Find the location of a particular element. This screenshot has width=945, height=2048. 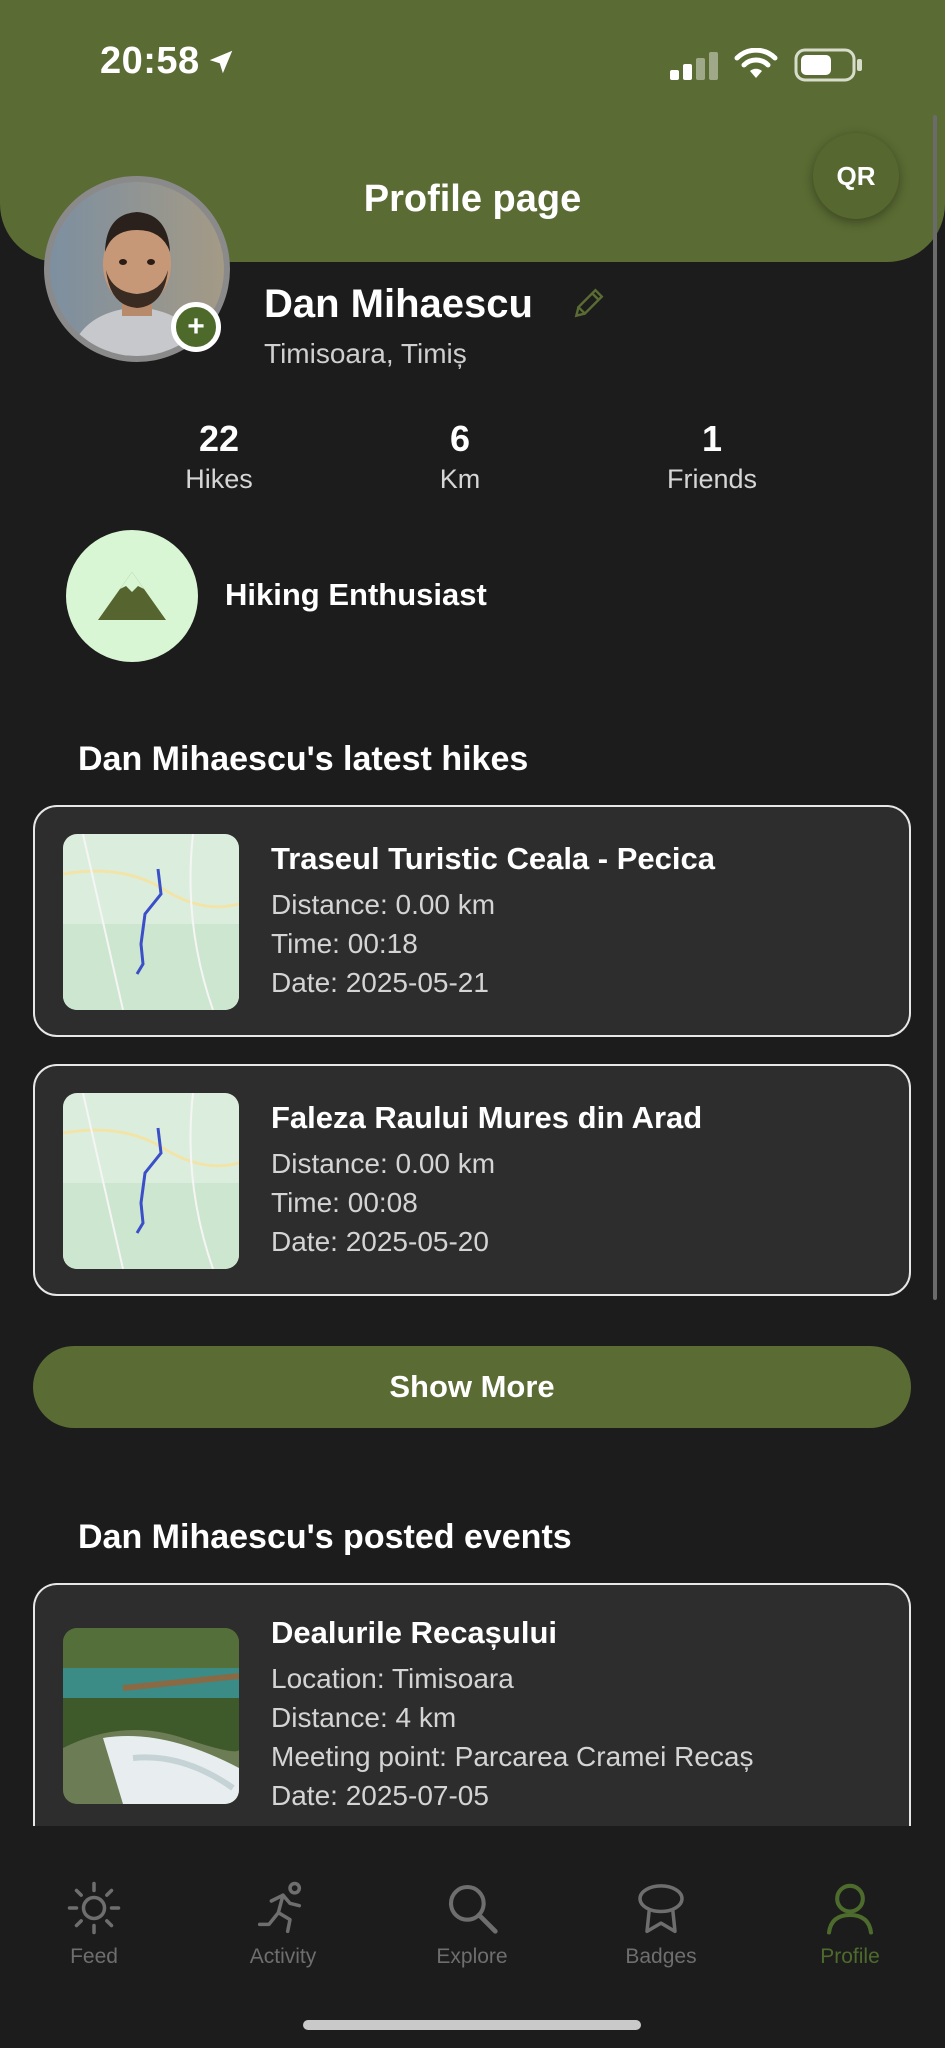

event-location: Location: Timisoara is located at coordinates (392, 1678).